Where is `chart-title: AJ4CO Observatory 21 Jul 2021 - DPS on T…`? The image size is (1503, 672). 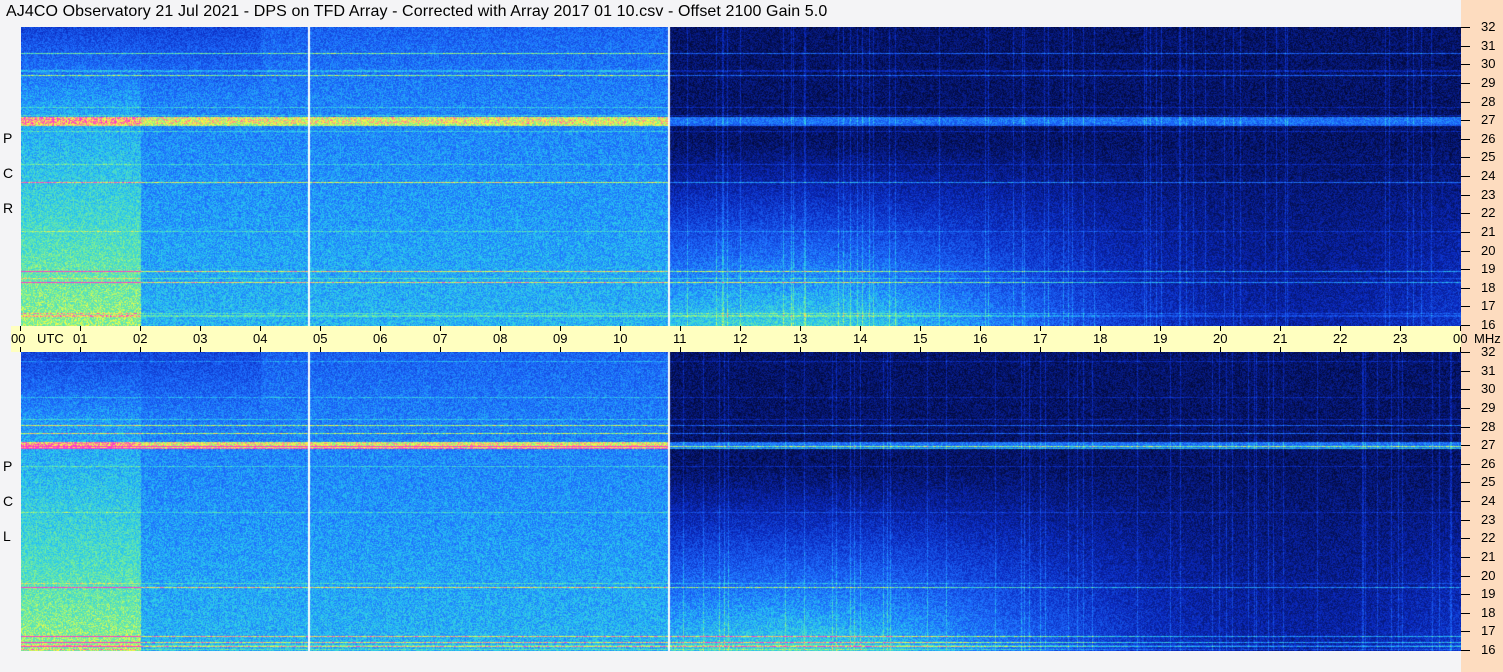 chart-title: AJ4CO Observatory 21 Jul 2021 - DPS on T… is located at coordinates (417, 11).